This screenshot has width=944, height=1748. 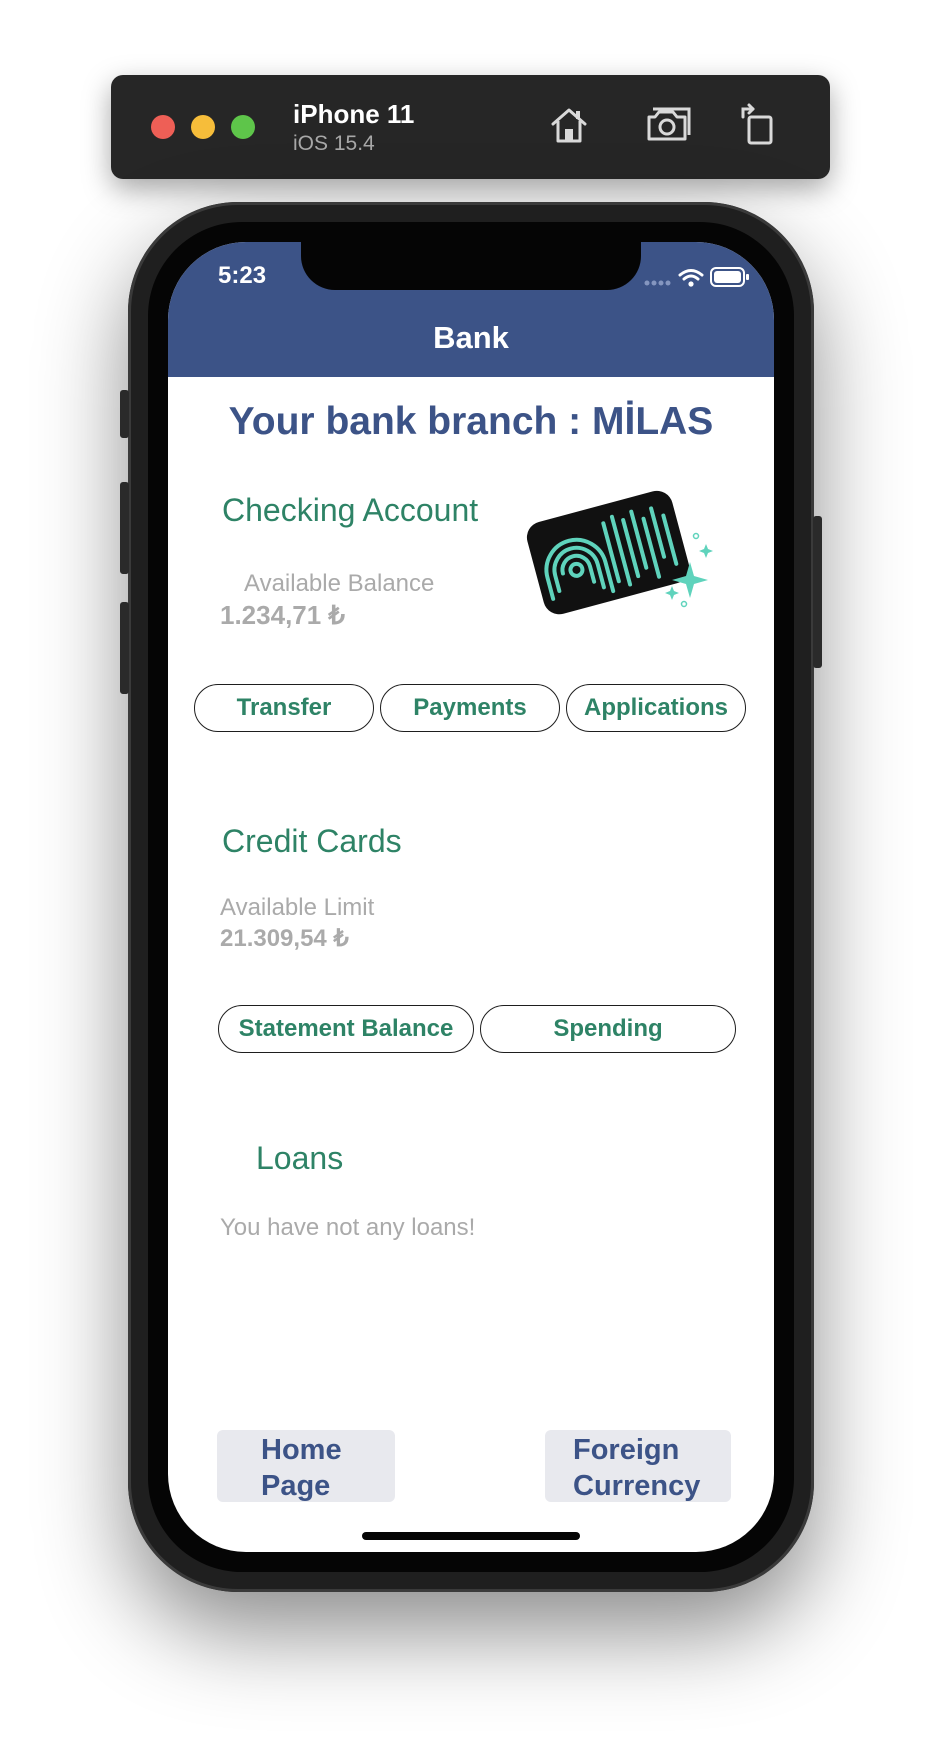 What do you see at coordinates (348, 1227) in the screenshot?
I see `loans-message: You have not any loans!` at bounding box center [348, 1227].